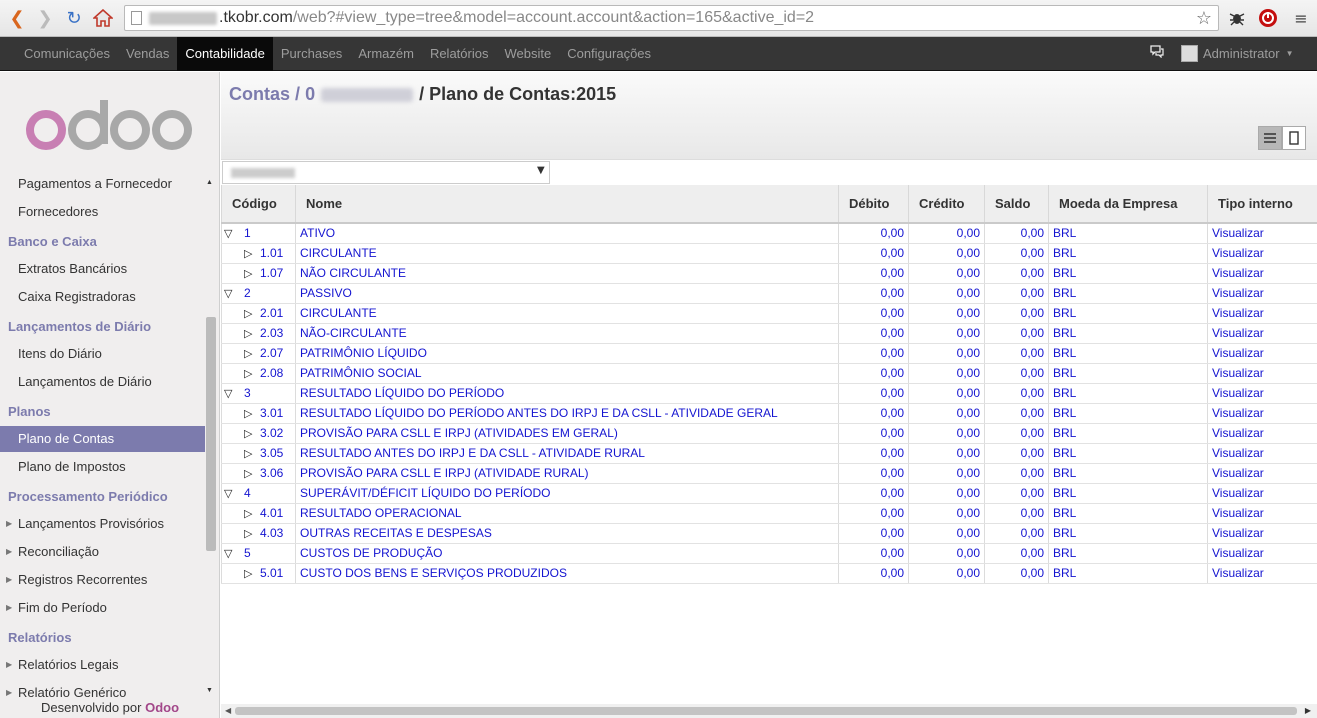 The height and width of the screenshot is (718, 1317). What do you see at coordinates (1294, 138) in the screenshot?
I see `form-view-icon` at bounding box center [1294, 138].